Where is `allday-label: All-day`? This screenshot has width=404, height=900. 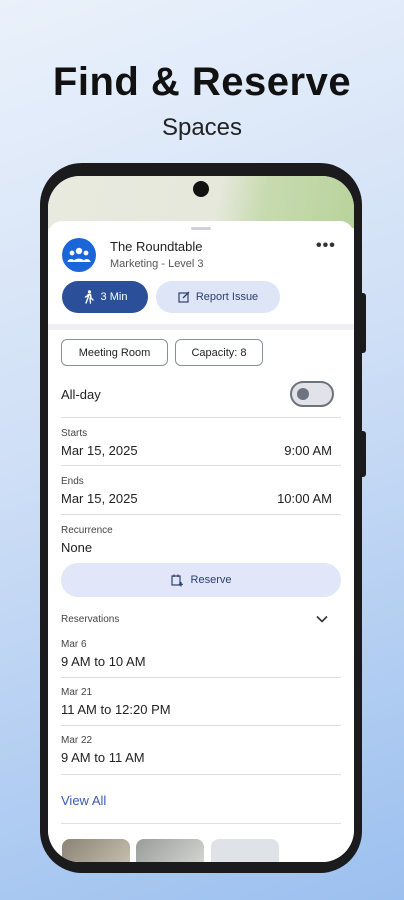 allday-label: All-day is located at coordinates (81, 394).